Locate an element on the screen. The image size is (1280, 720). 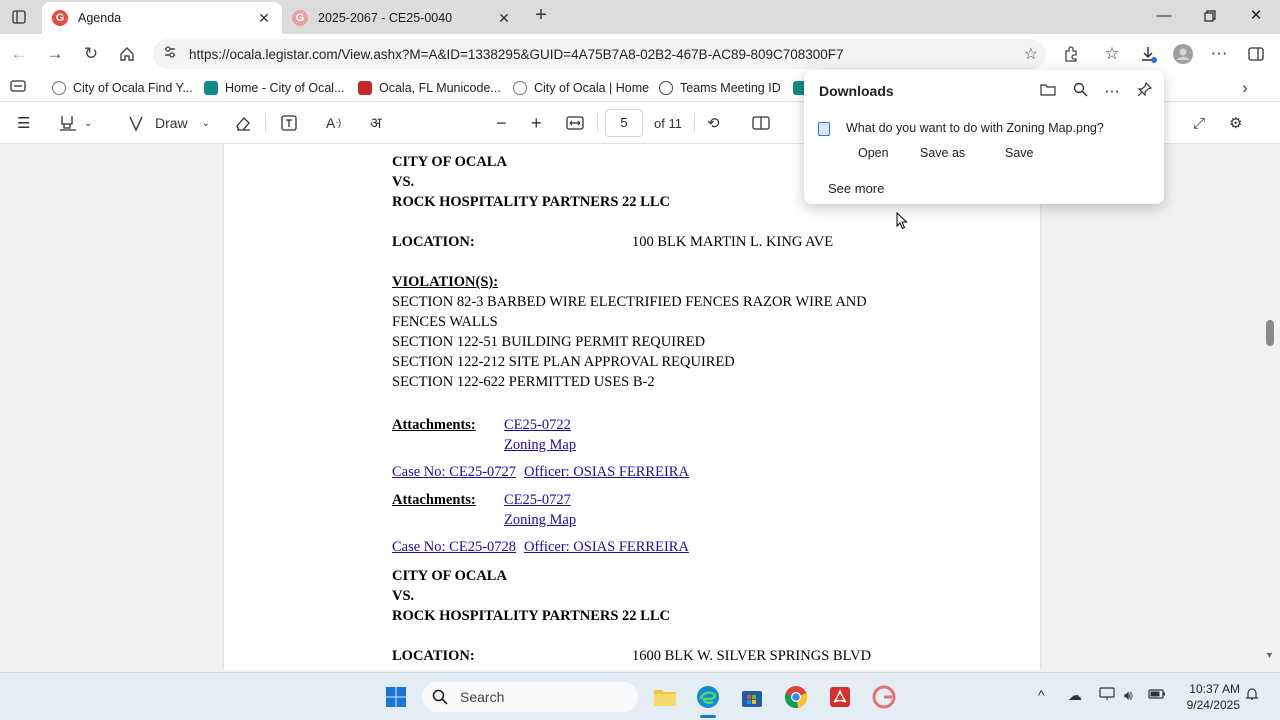
draw-button: Draw ⌄ is located at coordinates (168, 123).